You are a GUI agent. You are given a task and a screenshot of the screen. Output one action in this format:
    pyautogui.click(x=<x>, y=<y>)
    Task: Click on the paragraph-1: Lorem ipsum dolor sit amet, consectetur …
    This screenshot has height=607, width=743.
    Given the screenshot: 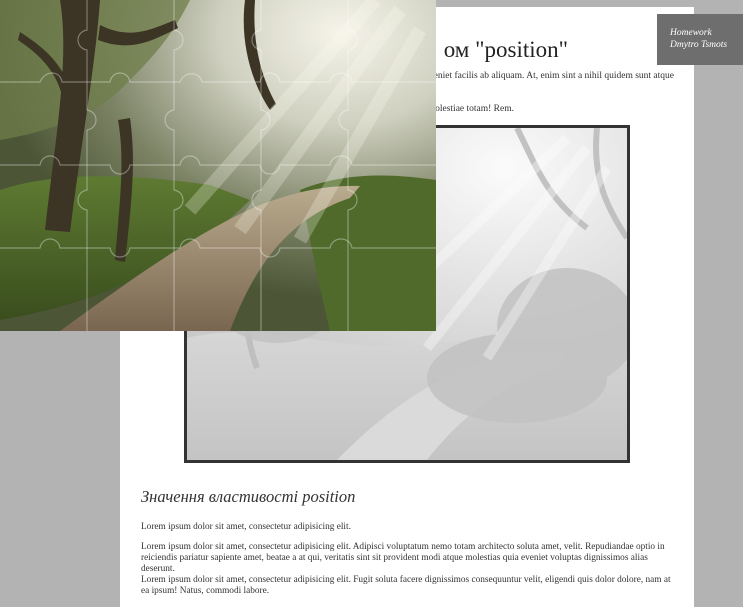 What is the action you would take?
    pyautogui.click(x=246, y=527)
    